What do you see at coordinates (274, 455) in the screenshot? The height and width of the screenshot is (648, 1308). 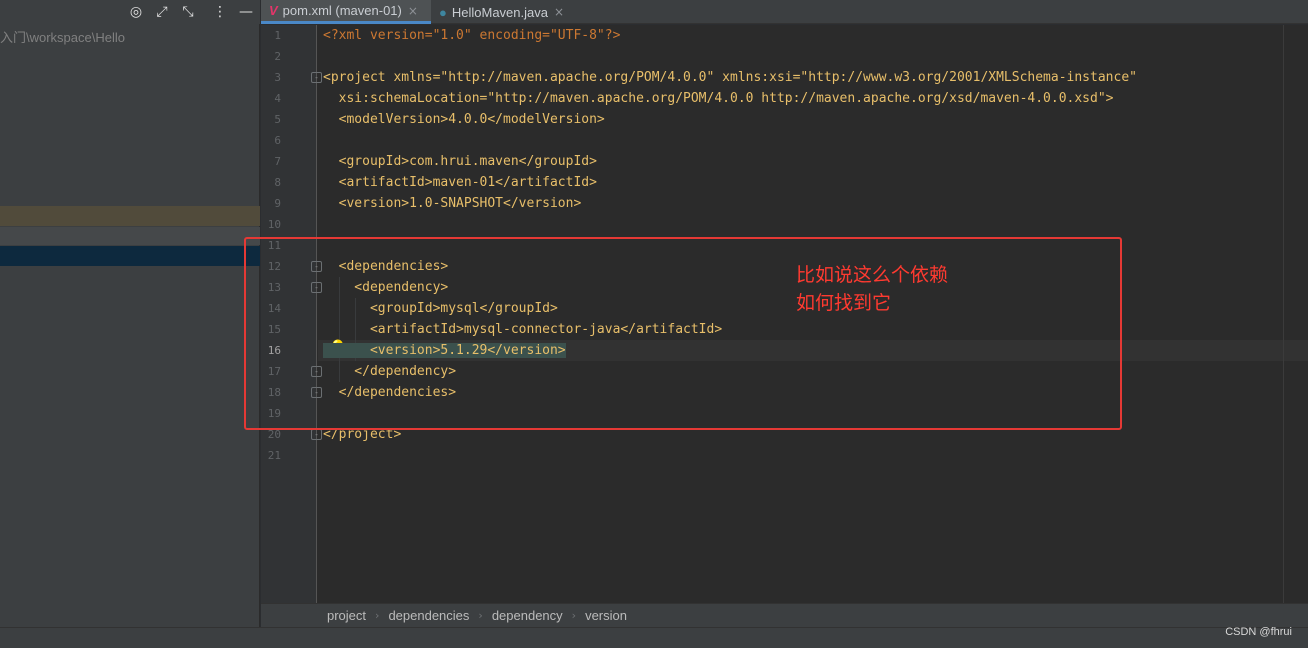 I see `line-number: 21` at bounding box center [274, 455].